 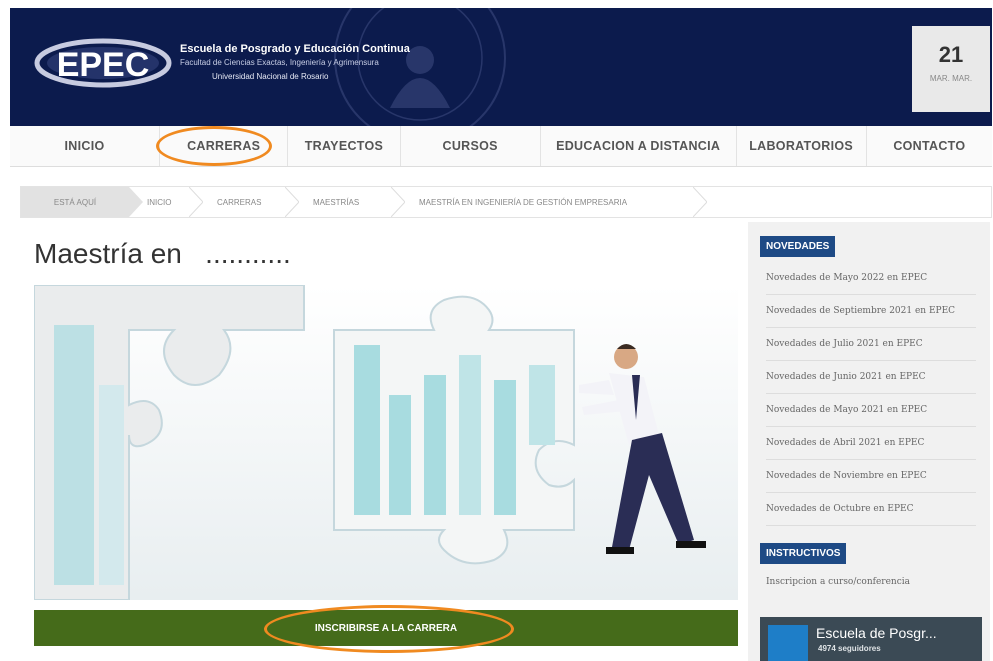 What do you see at coordinates (802, 146) in the screenshot?
I see `nav-laboratorios: LABORATORIOS` at bounding box center [802, 146].